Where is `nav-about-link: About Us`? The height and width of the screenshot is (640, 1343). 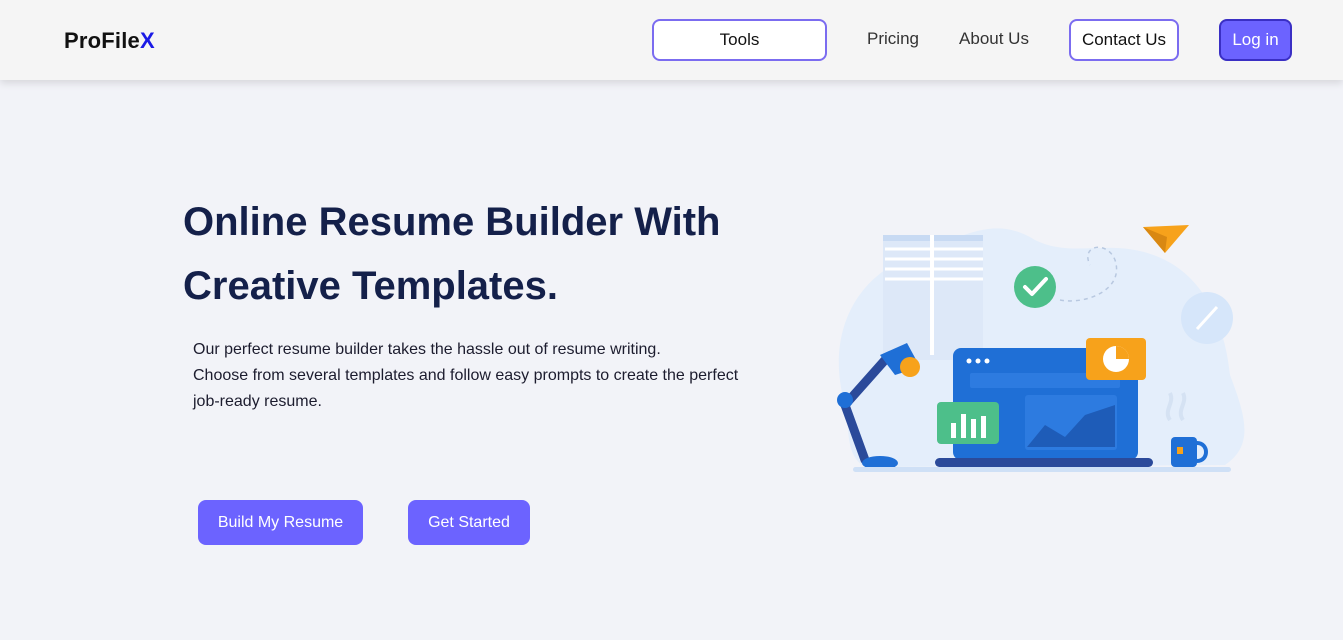 nav-about-link: About Us is located at coordinates (994, 39).